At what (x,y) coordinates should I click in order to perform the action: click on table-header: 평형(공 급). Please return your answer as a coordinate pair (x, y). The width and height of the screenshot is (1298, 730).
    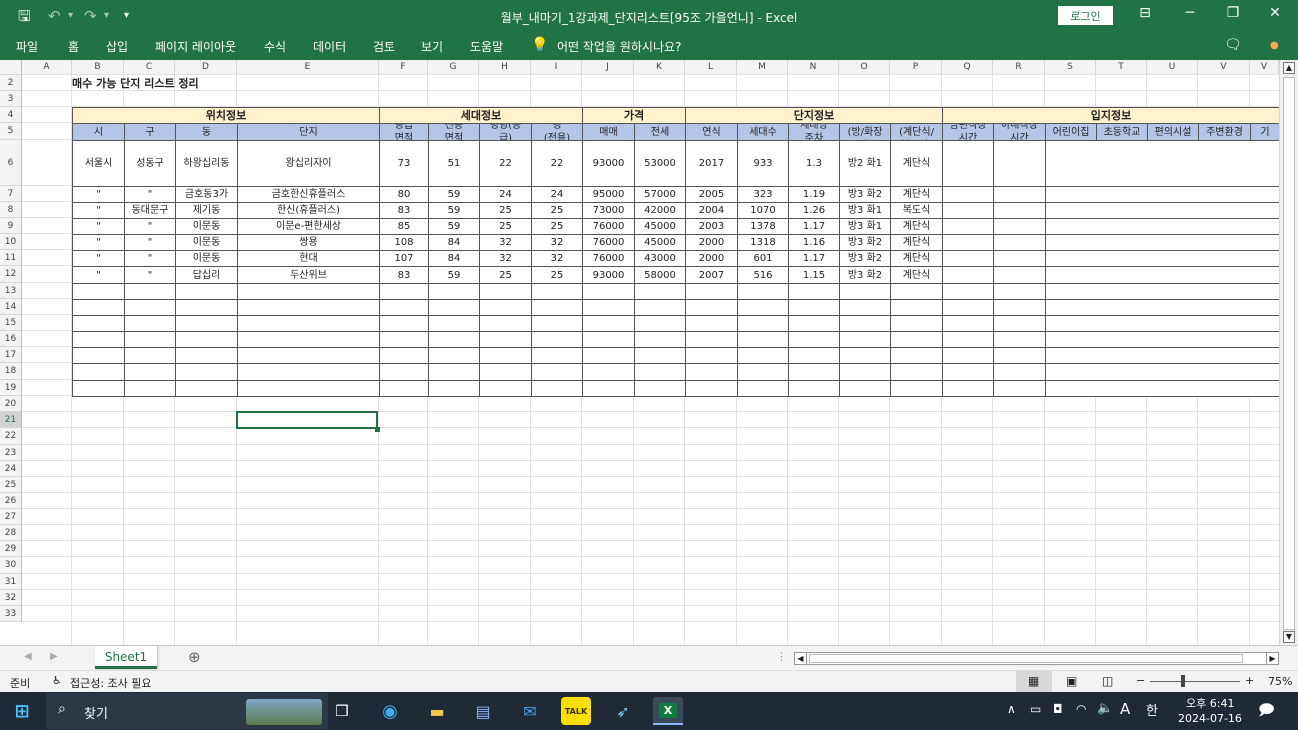
    Looking at the image, I should click on (505, 132).